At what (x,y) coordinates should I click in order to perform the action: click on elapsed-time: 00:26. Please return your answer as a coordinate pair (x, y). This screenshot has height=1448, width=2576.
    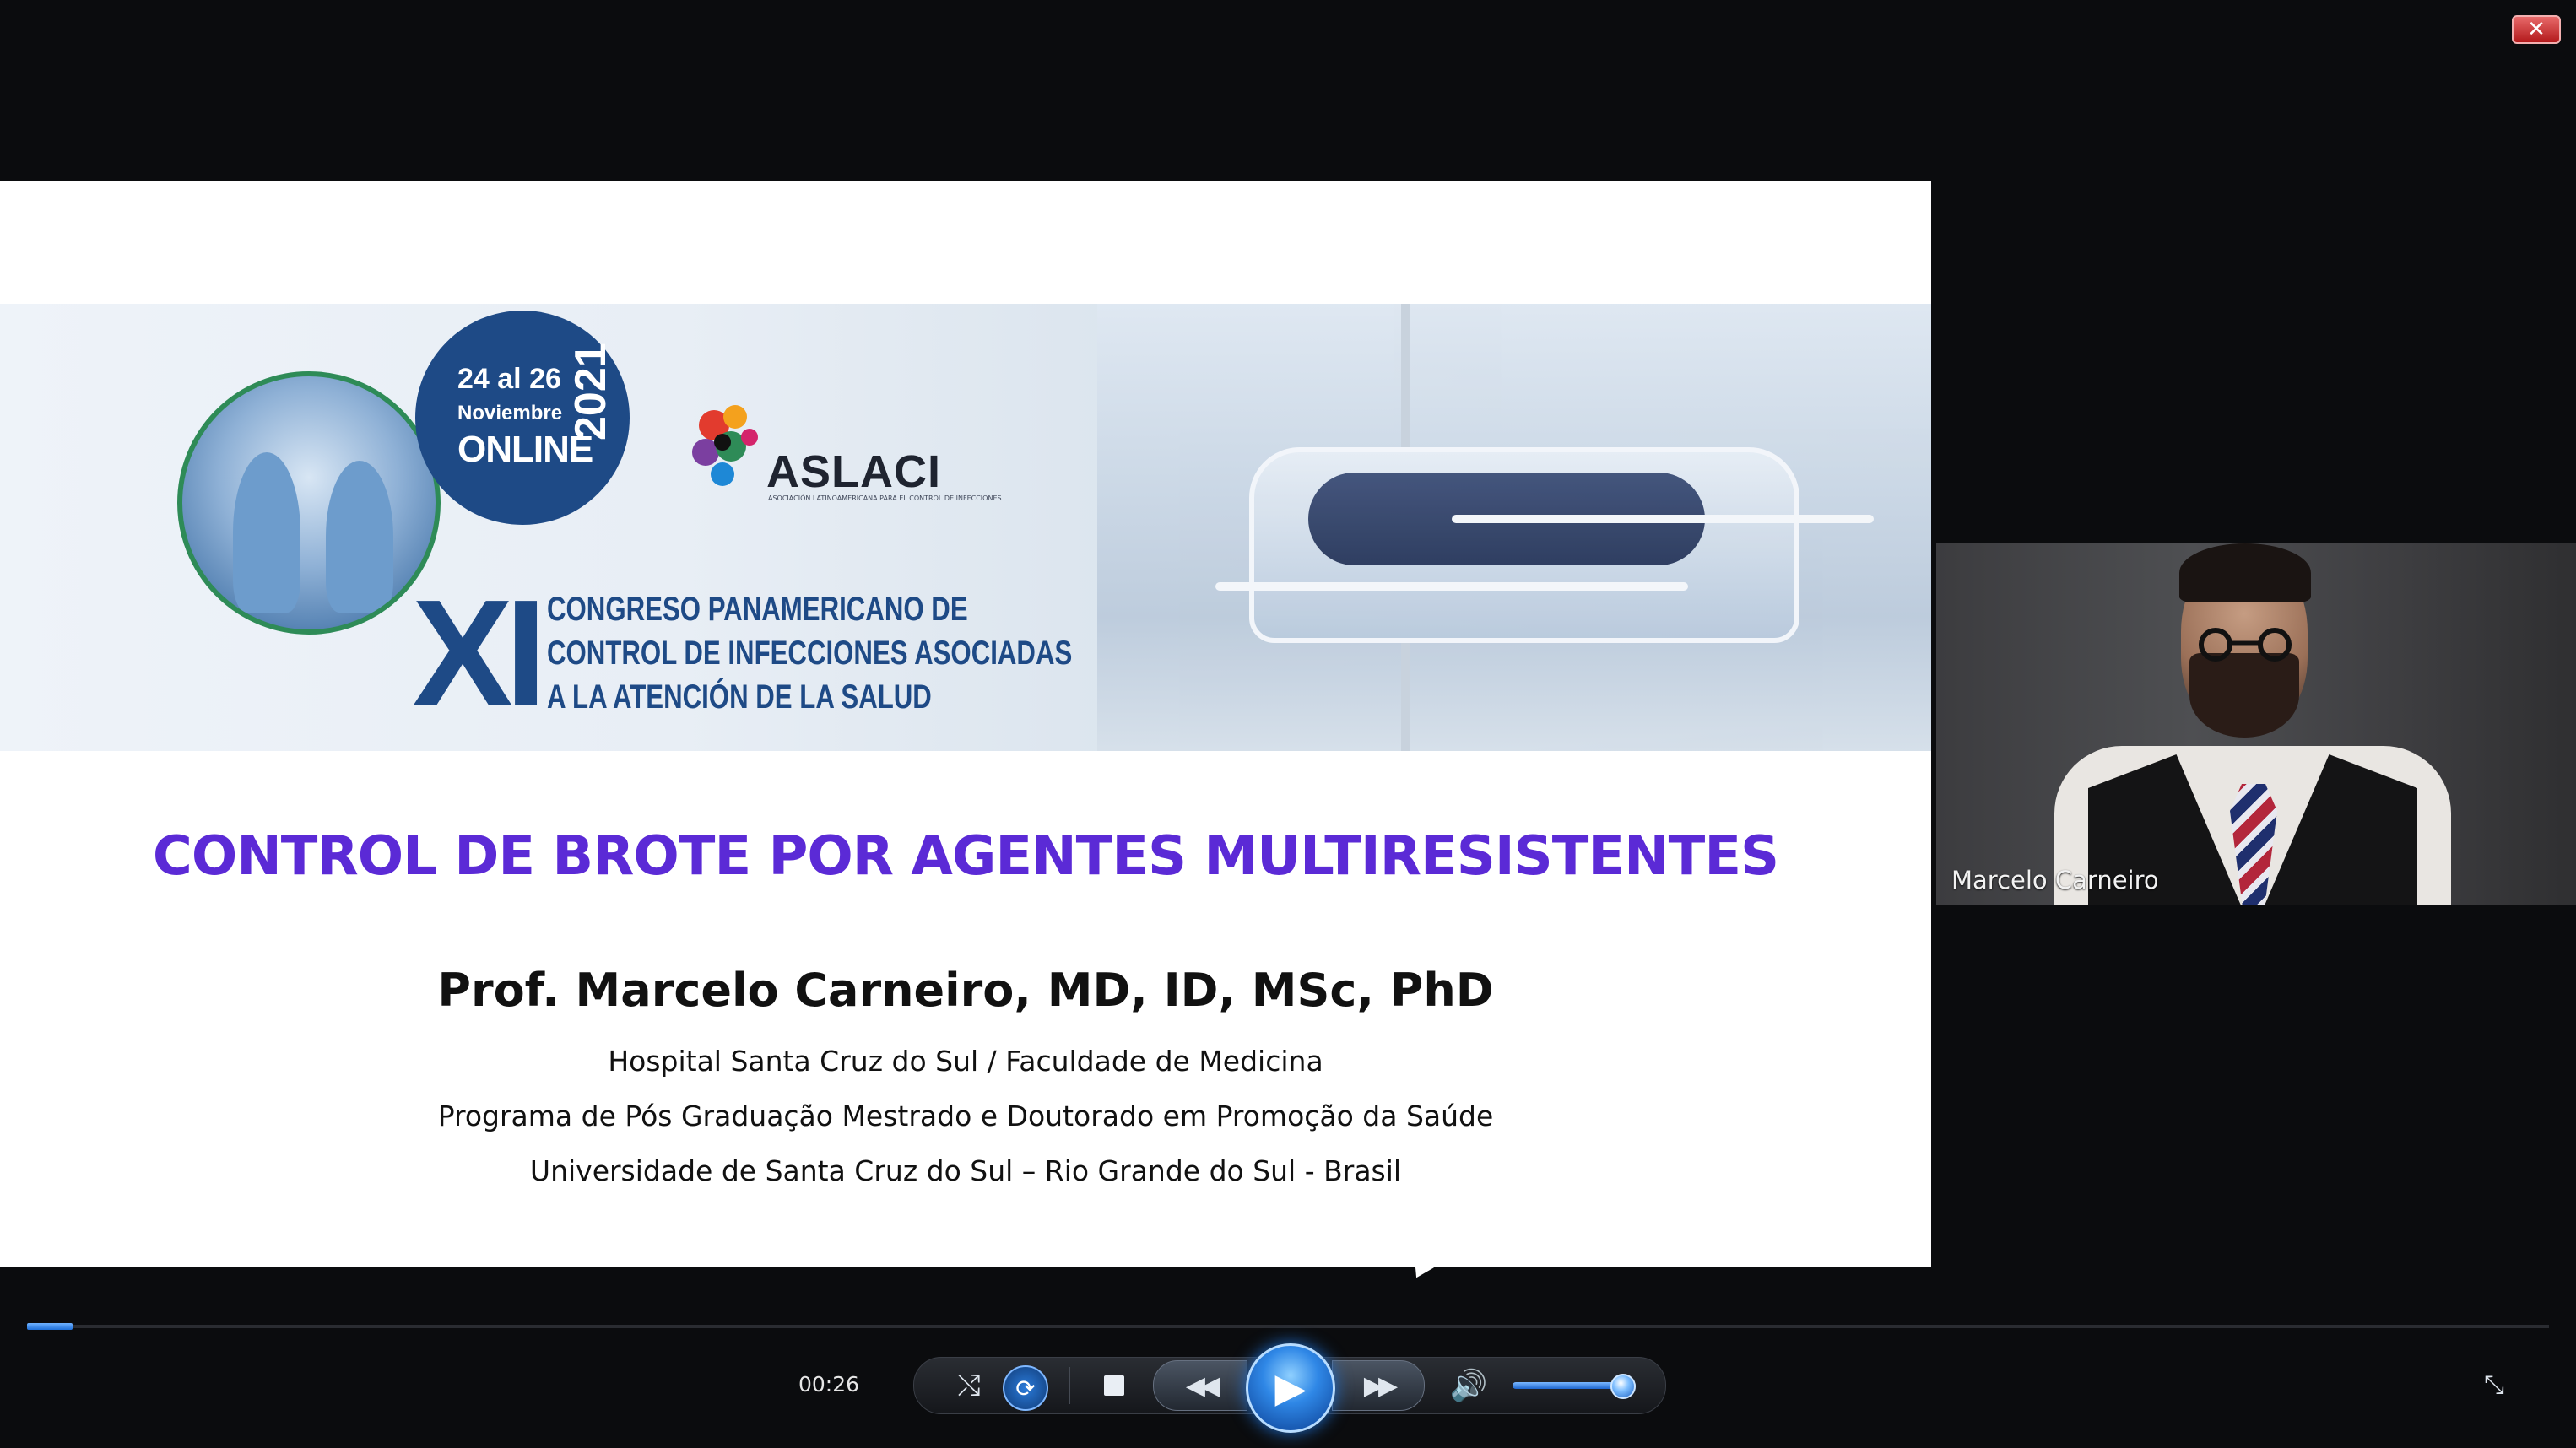
    Looking at the image, I should click on (829, 1384).